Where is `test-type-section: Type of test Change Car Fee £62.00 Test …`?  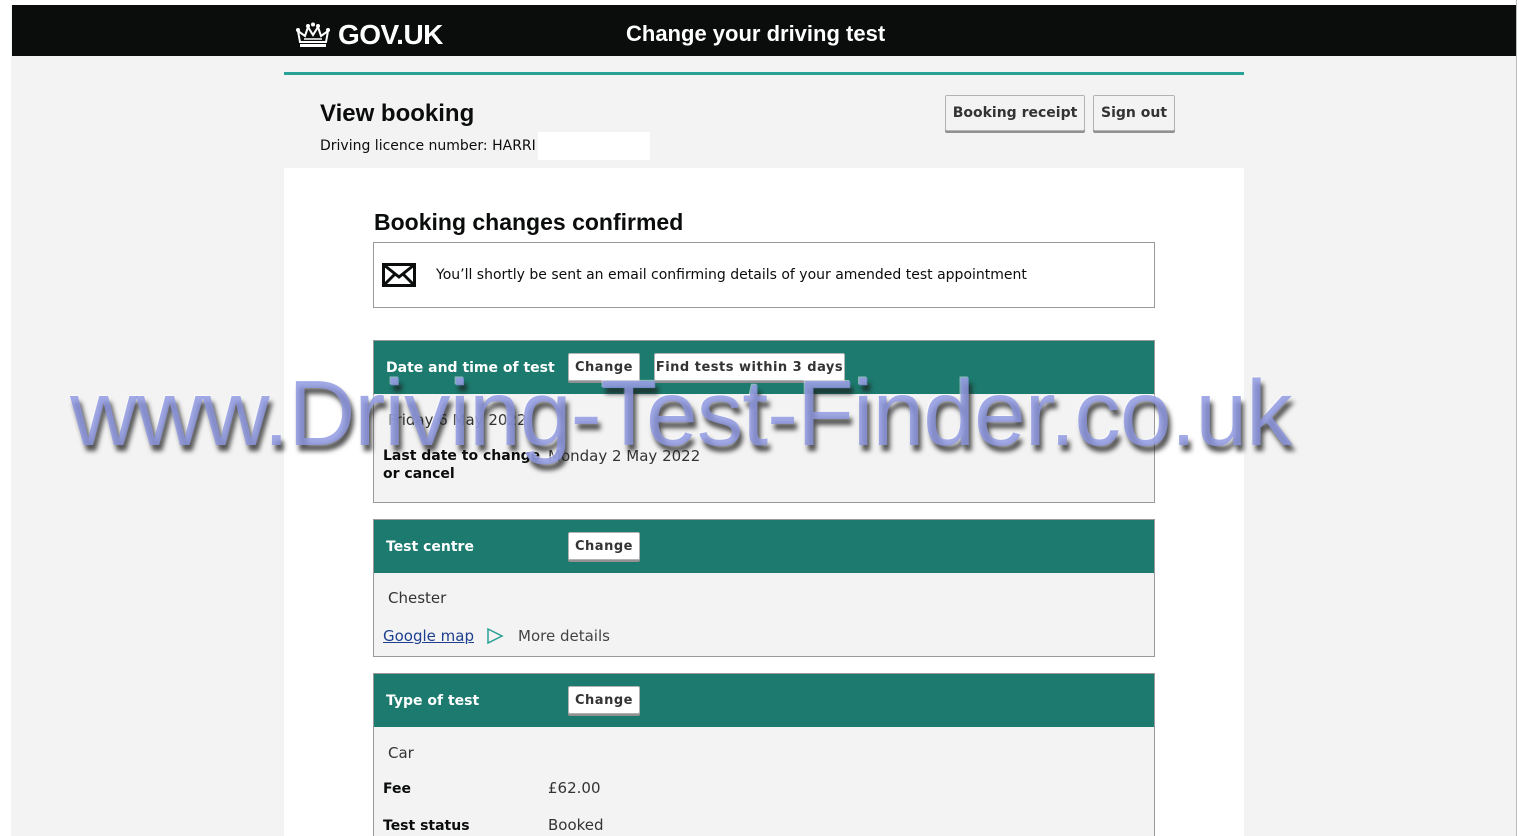
test-type-section: Type of test Change Car Fee £62.00 Test … is located at coordinates (764, 754).